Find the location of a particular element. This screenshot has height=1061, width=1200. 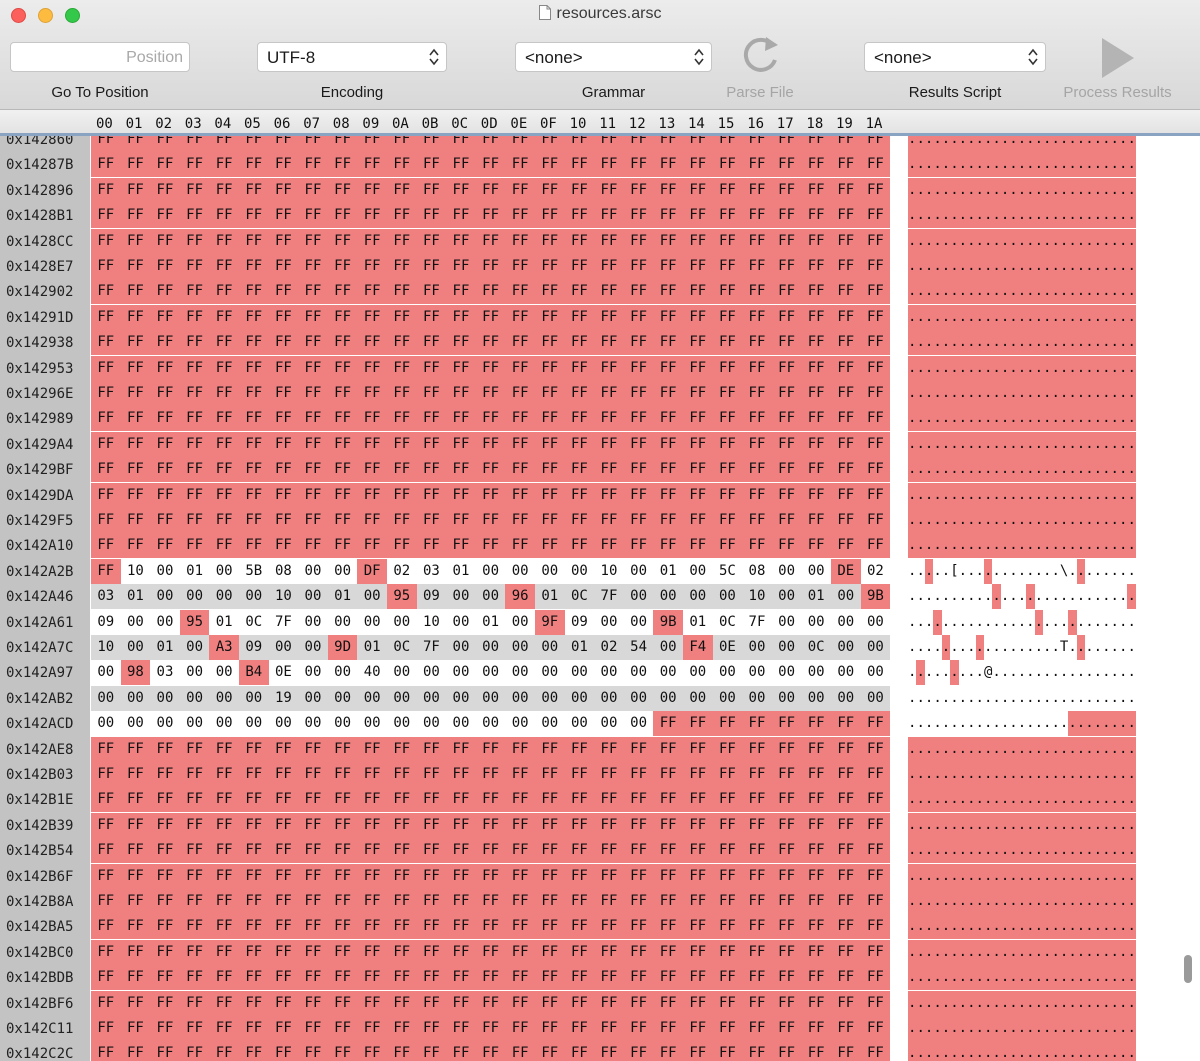

hex-byte: 95 is located at coordinates (194, 622).